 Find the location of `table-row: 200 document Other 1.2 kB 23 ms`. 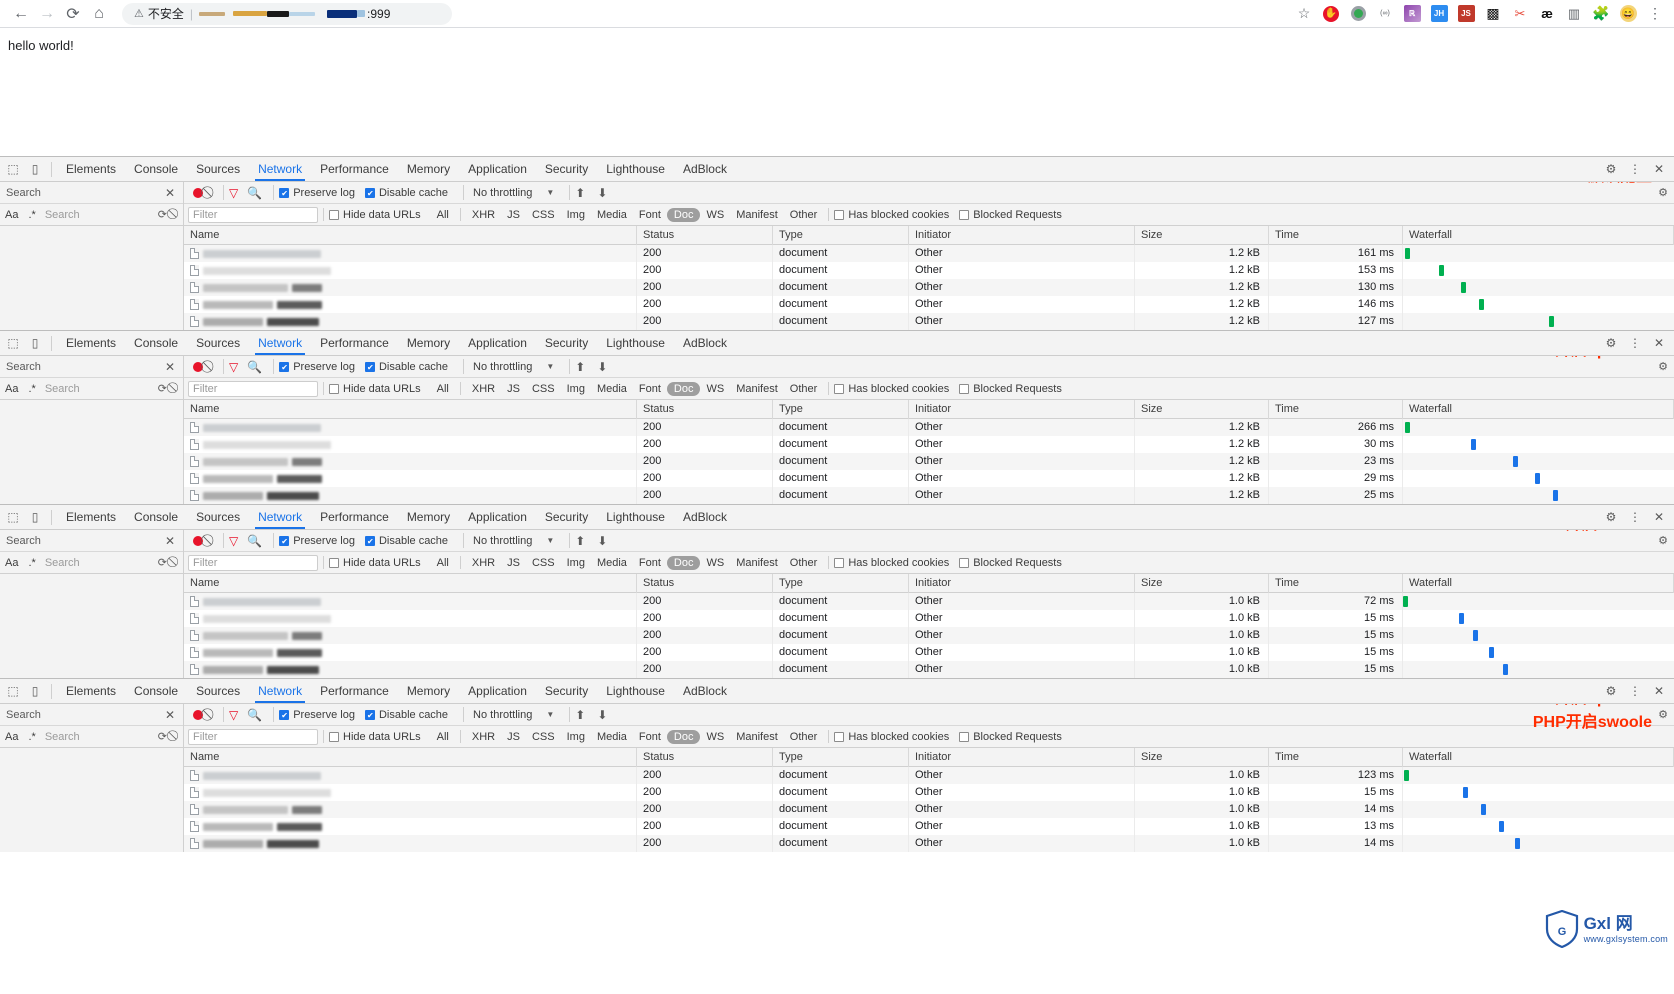

table-row: 200 document Other 1.2 kB 23 ms is located at coordinates (929, 461).